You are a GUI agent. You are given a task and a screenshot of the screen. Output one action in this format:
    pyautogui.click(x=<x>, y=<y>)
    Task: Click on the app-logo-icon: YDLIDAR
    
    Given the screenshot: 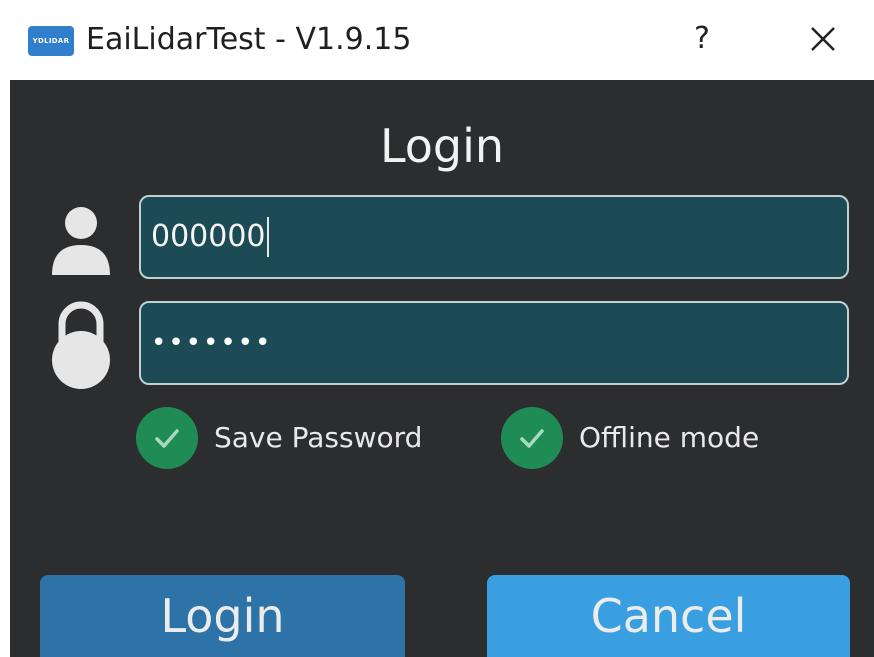 What is the action you would take?
    pyautogui.click(x=51, y=41)
    